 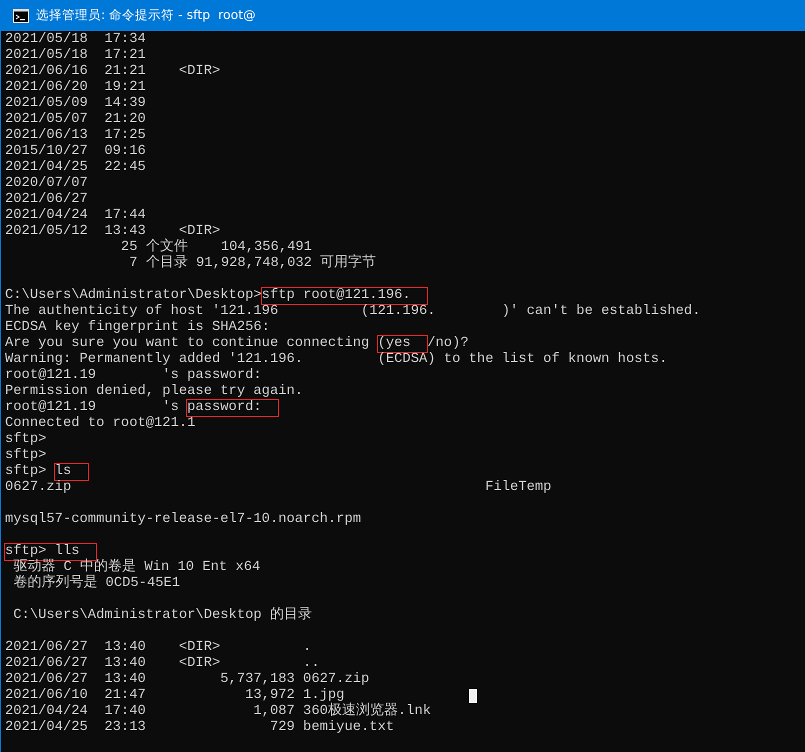 I want to click on console-text: 2021/06/13 17:25, so click(x=75, y=136).